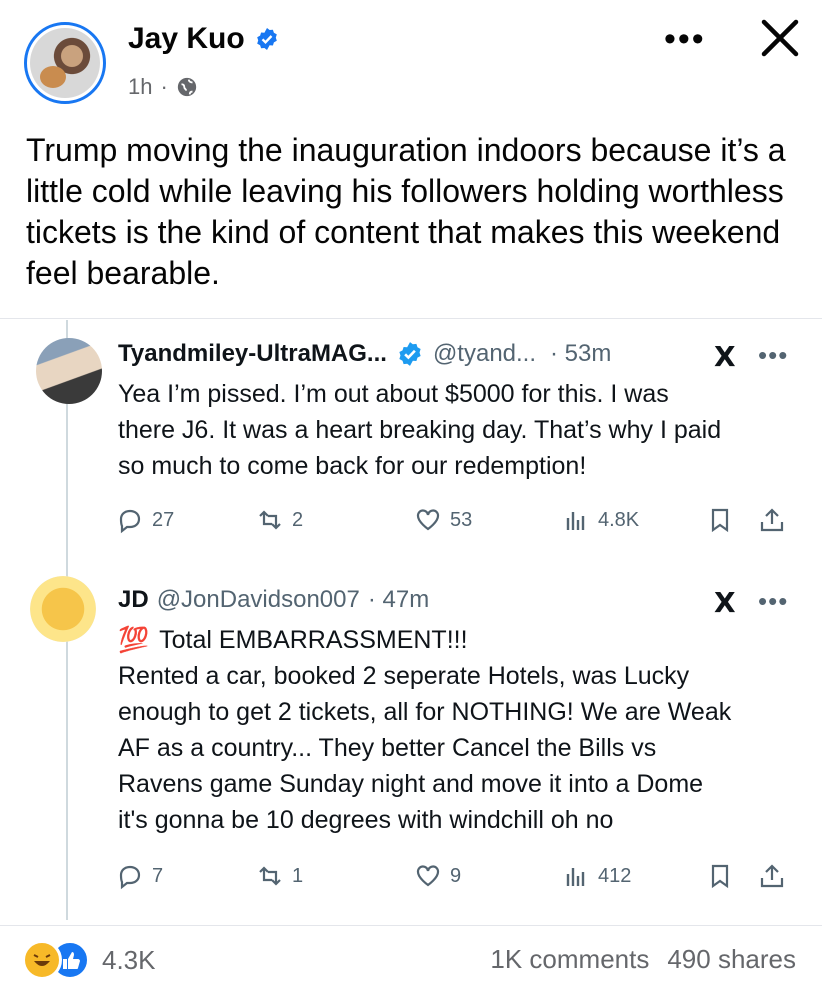  I want to click on post-meta: 1h ·, so click(163, 87).